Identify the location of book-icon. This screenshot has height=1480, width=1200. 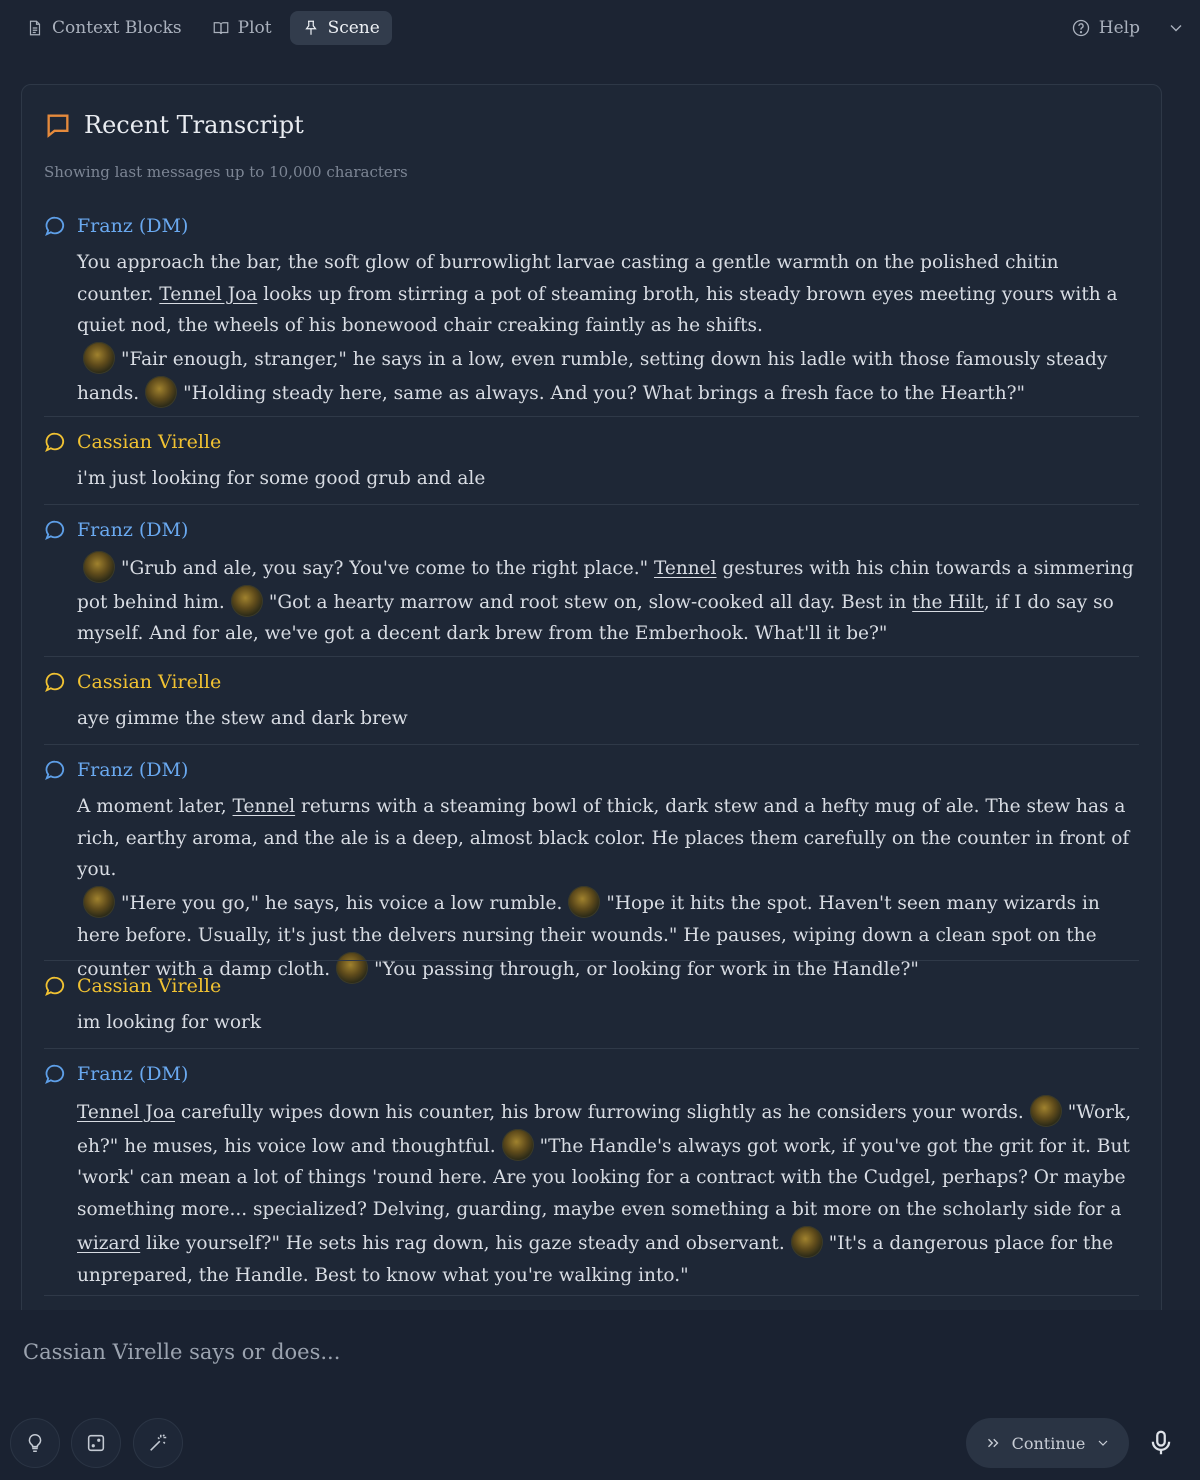
(220, 28).